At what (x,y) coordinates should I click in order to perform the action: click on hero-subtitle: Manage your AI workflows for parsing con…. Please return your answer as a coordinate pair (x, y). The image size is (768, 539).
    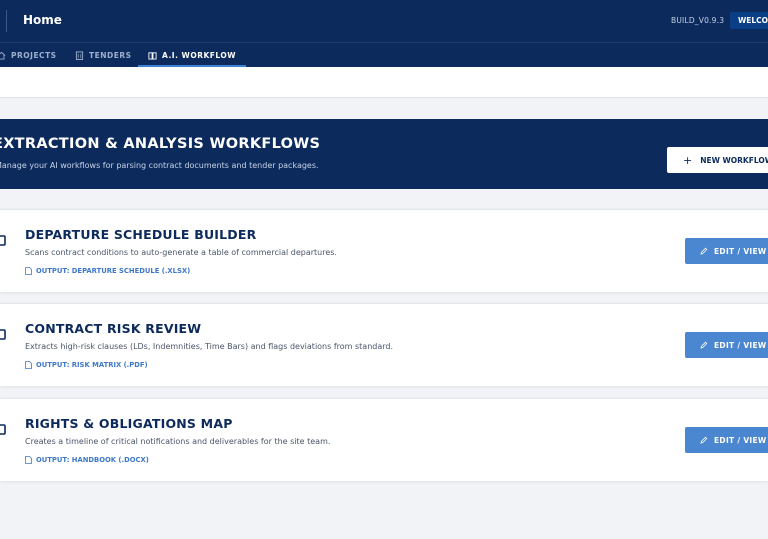
    Looking at the image, I should click on (159, 165).